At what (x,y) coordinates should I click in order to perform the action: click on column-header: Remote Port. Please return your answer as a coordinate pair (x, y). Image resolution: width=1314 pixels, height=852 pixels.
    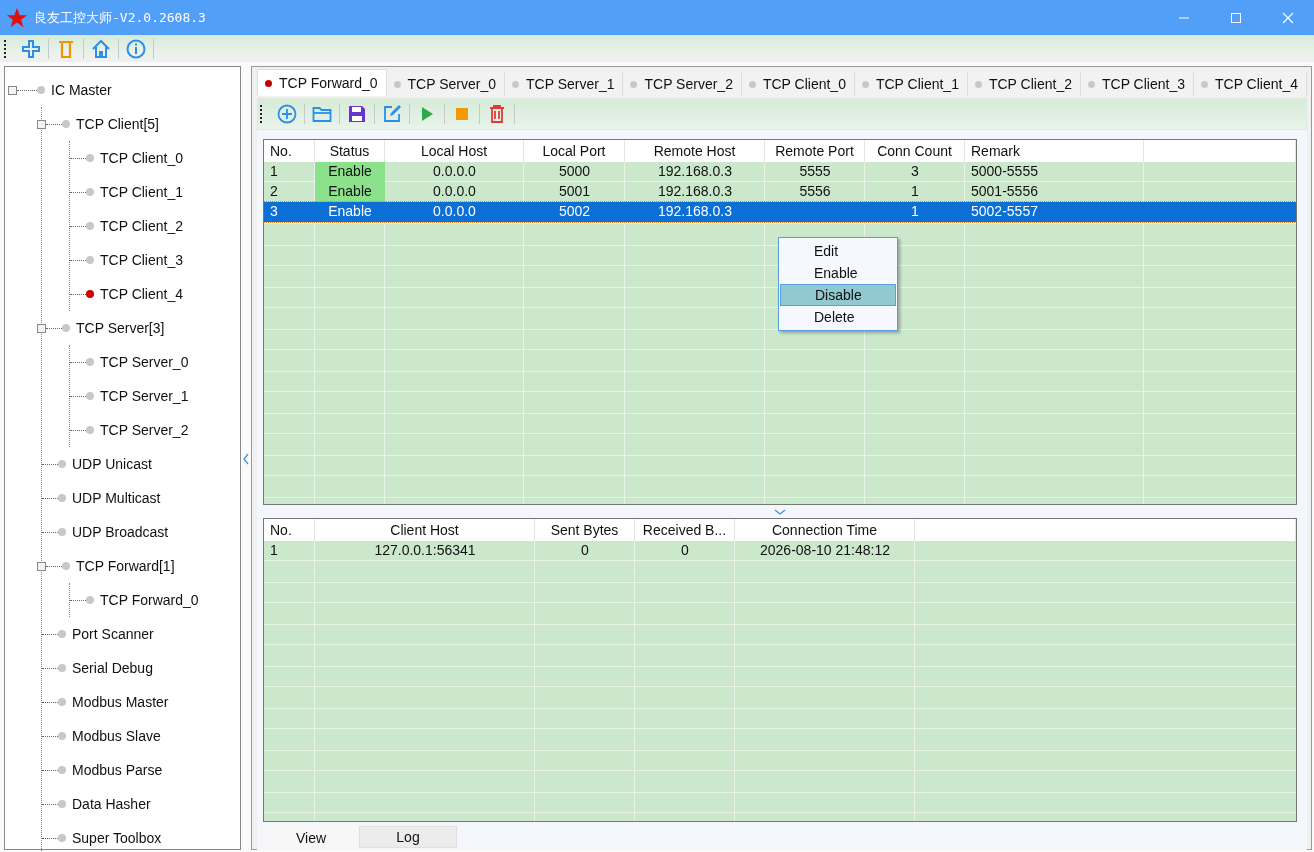
    Looking at the image, I should click on (815, 151).